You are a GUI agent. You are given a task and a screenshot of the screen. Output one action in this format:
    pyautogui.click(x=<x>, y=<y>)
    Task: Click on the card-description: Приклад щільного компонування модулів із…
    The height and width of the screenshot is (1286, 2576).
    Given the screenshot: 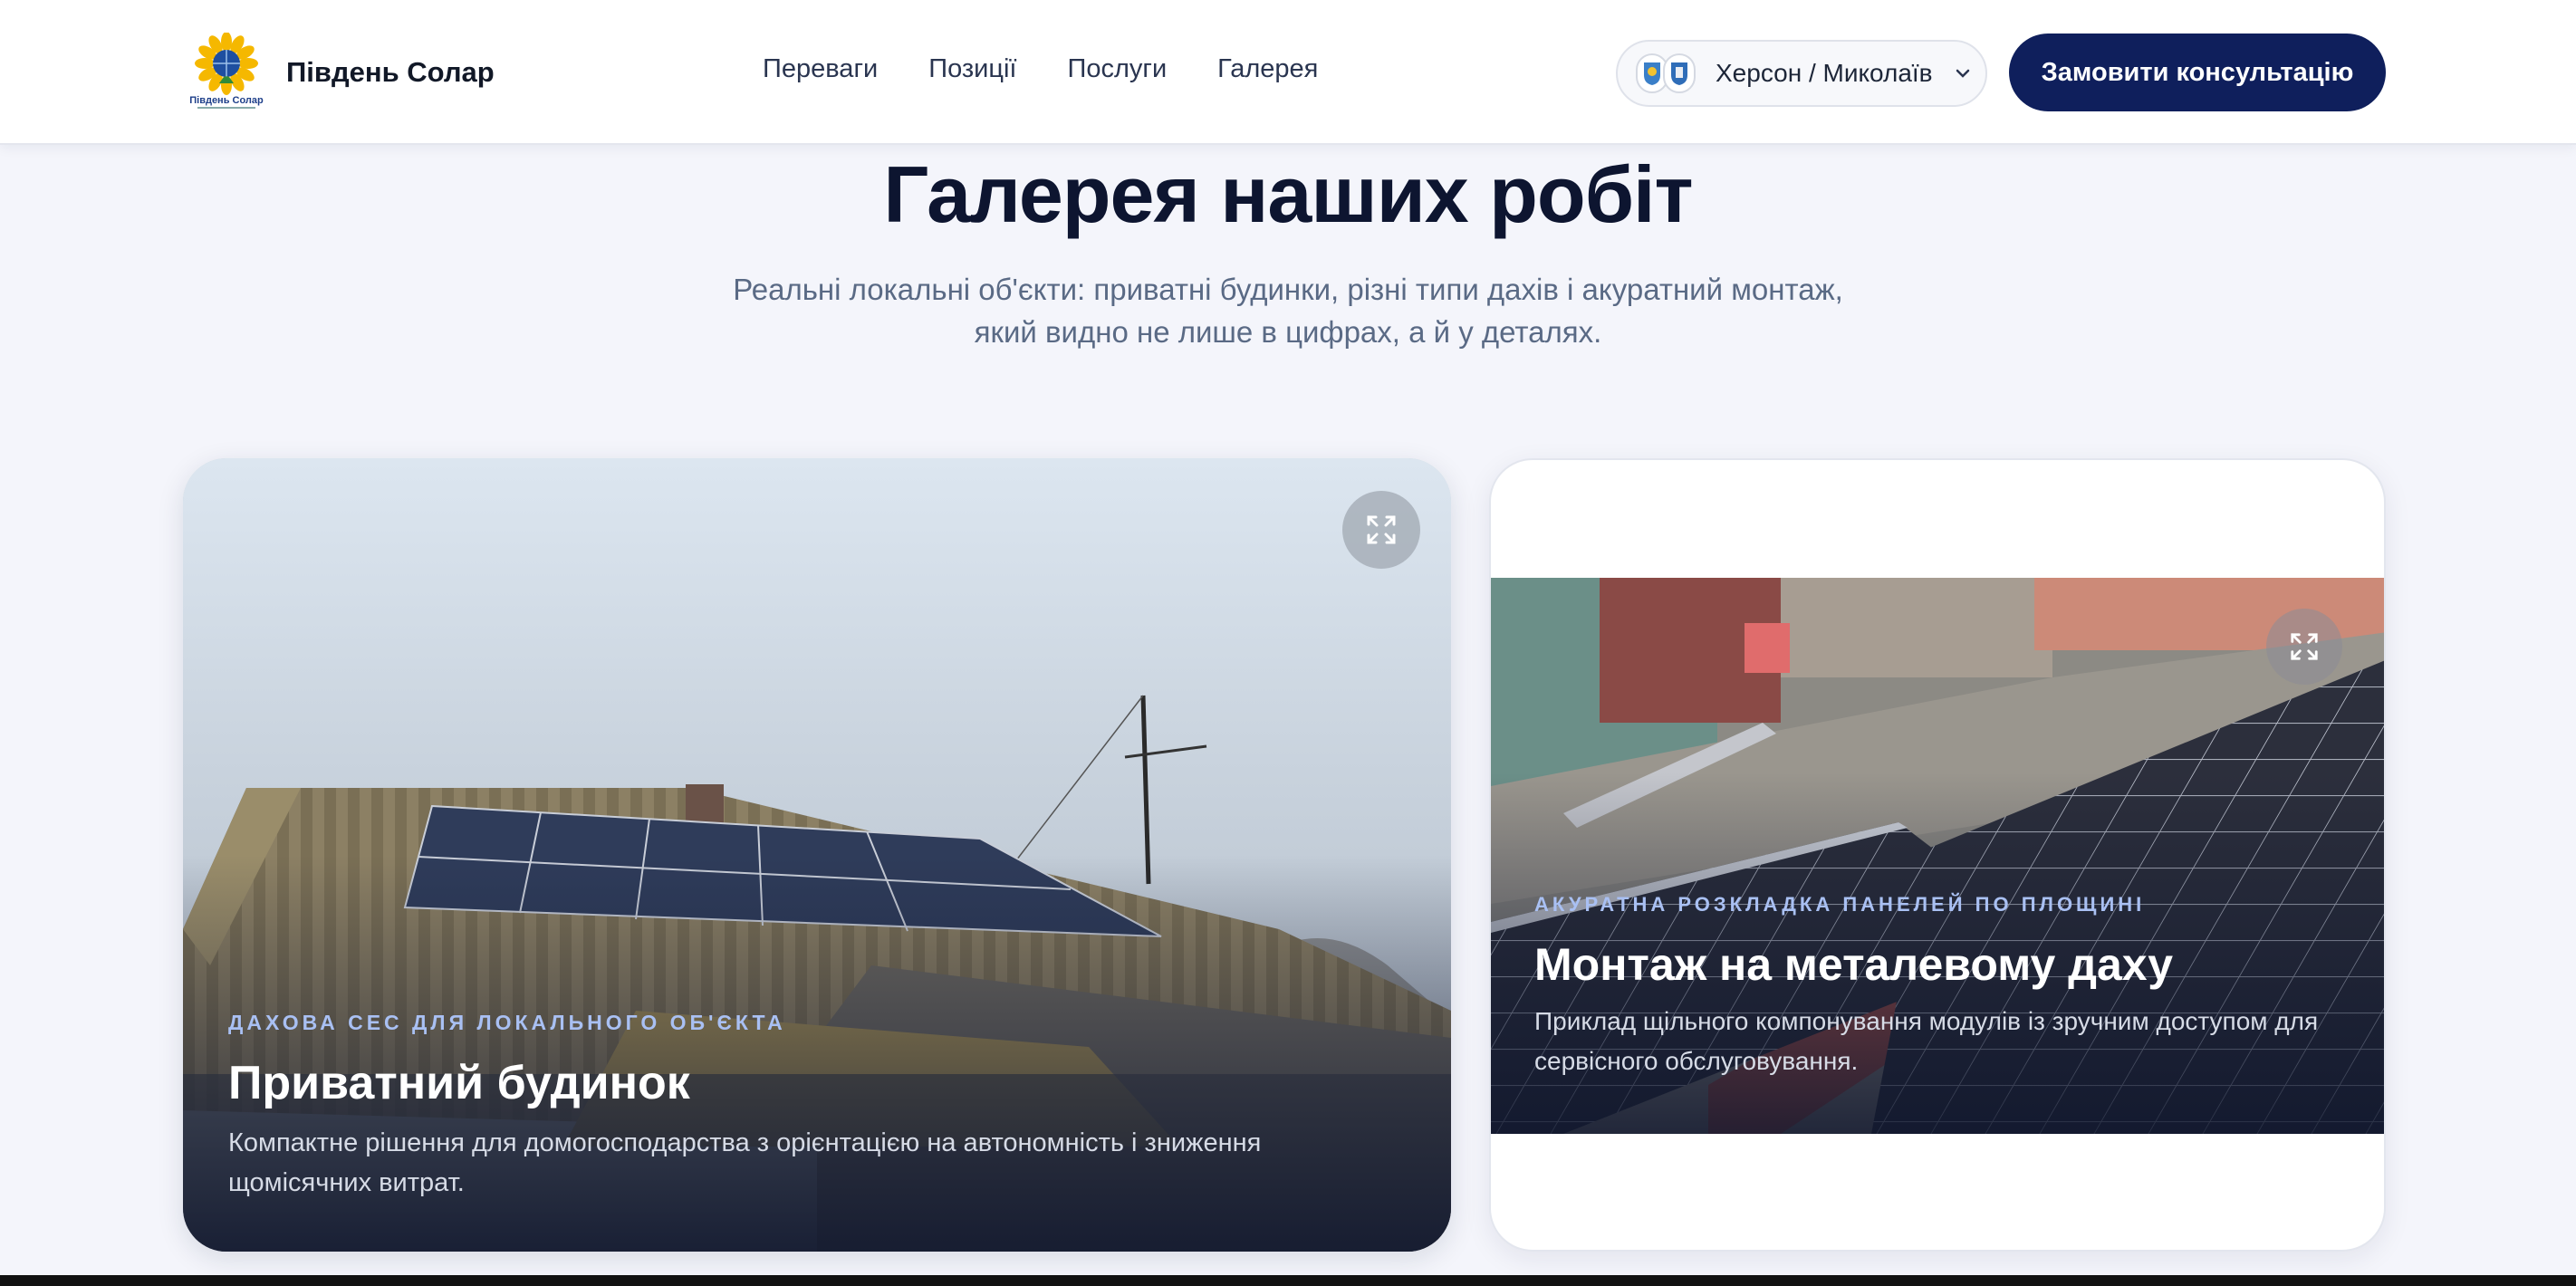 What is the action you would take?
    pyautogui.click(x=1926, y=1041)
    